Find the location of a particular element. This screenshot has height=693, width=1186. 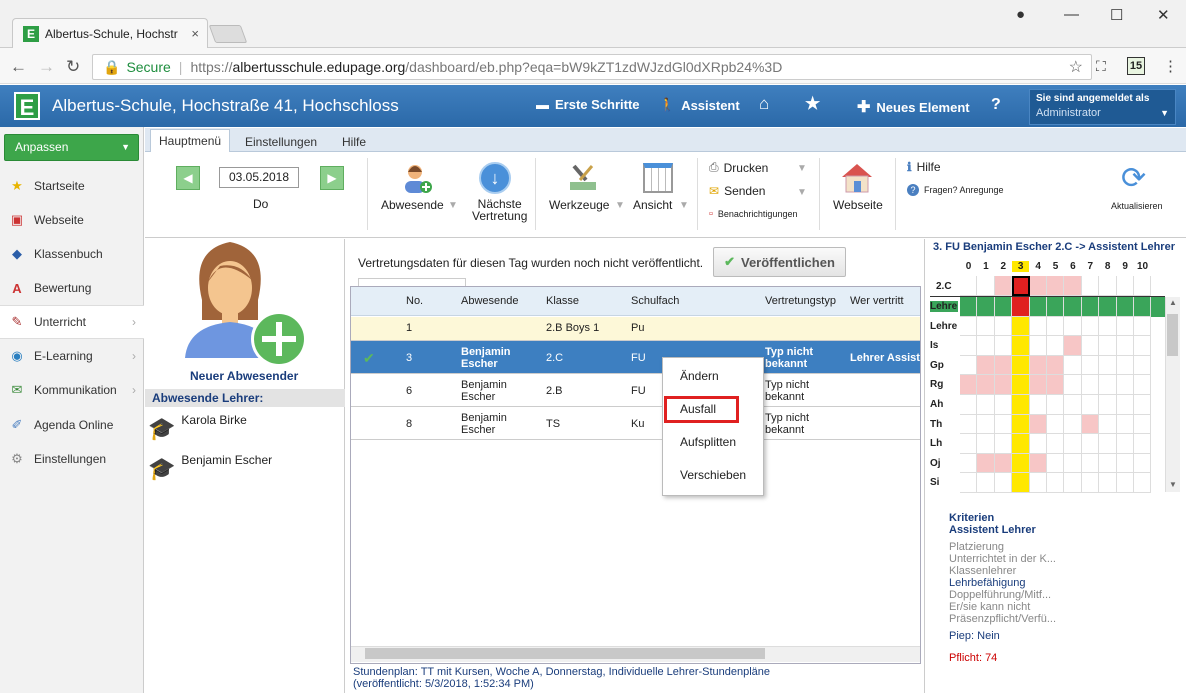

next-day-button: ▶ is located at coordinates (332, 178).